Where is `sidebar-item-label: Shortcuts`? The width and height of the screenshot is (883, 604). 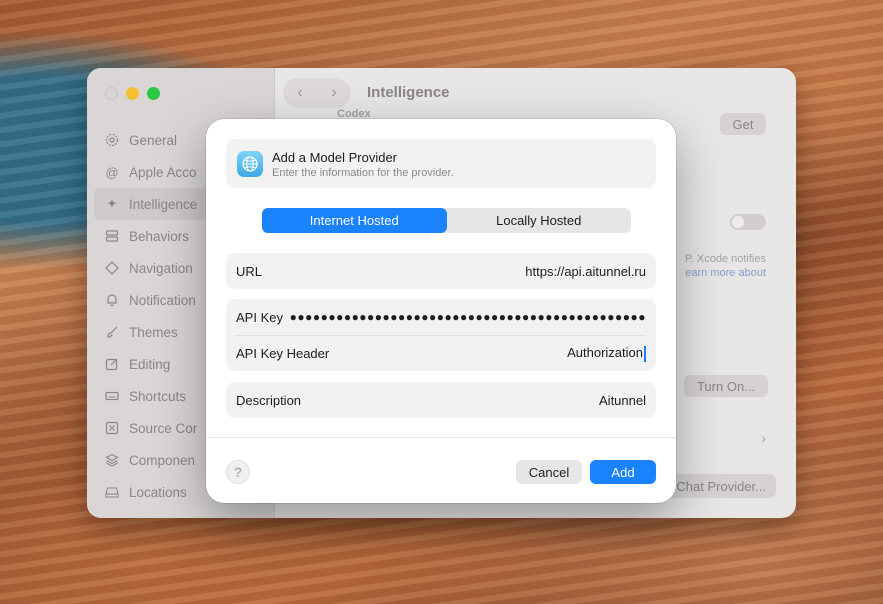 sidebar-item-label: Shortcuts is located at coordinates (158, 396).